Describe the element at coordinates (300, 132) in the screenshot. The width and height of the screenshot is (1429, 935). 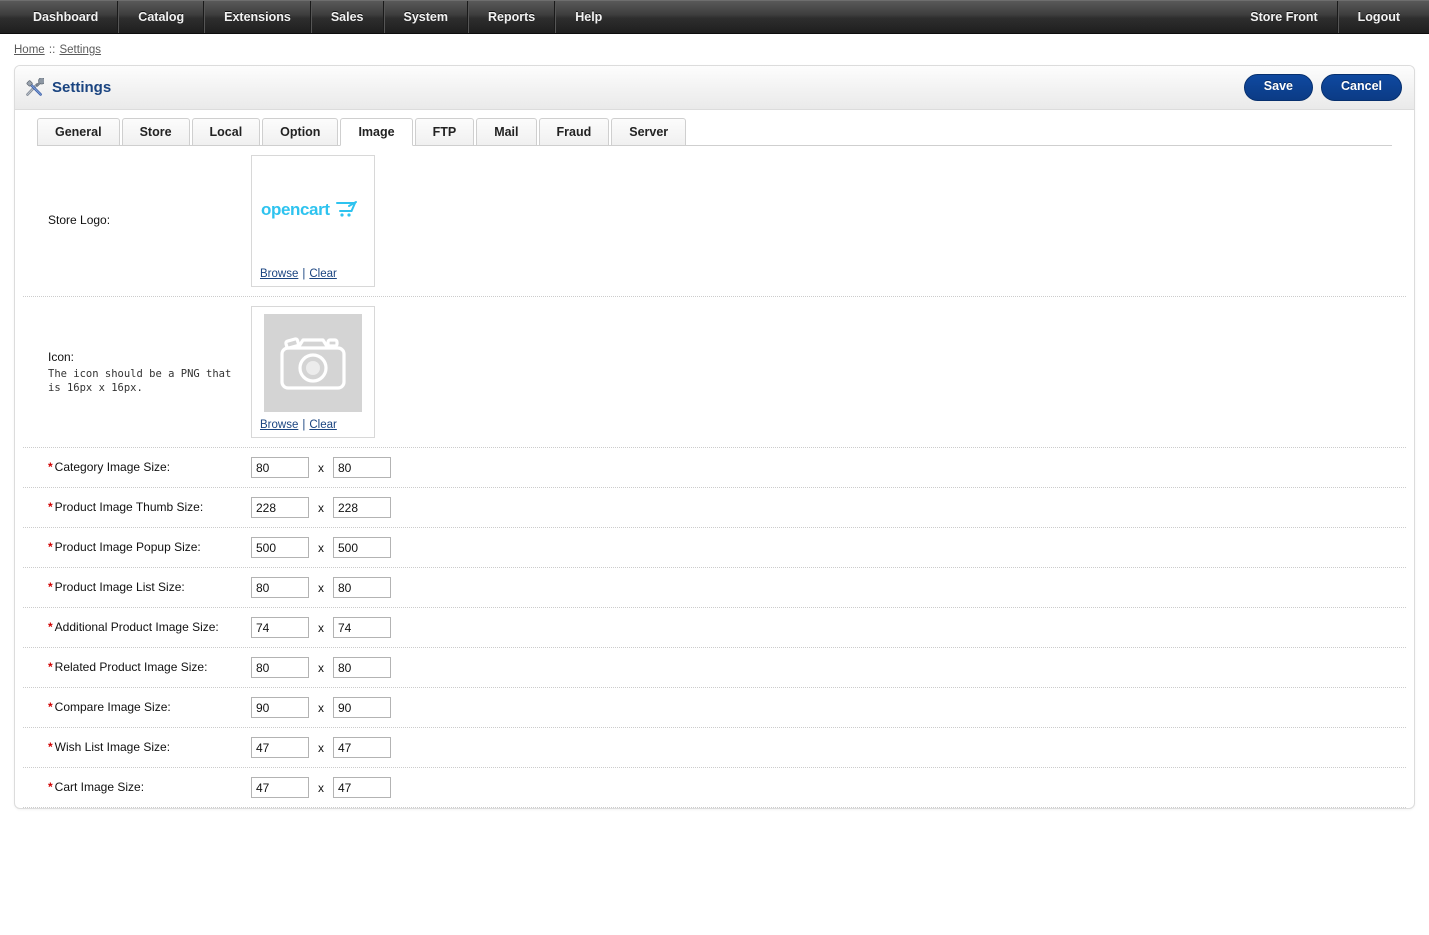
I see `tab-option: Option` at that location.